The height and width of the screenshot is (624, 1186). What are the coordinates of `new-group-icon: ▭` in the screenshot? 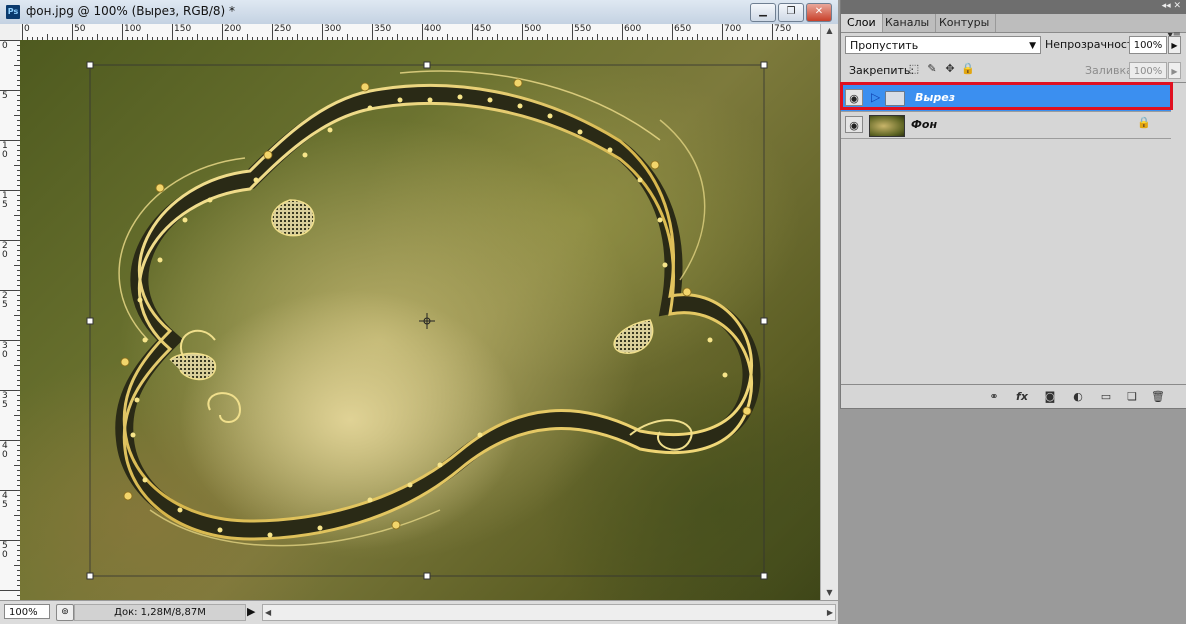 It's located at (1106, 397).